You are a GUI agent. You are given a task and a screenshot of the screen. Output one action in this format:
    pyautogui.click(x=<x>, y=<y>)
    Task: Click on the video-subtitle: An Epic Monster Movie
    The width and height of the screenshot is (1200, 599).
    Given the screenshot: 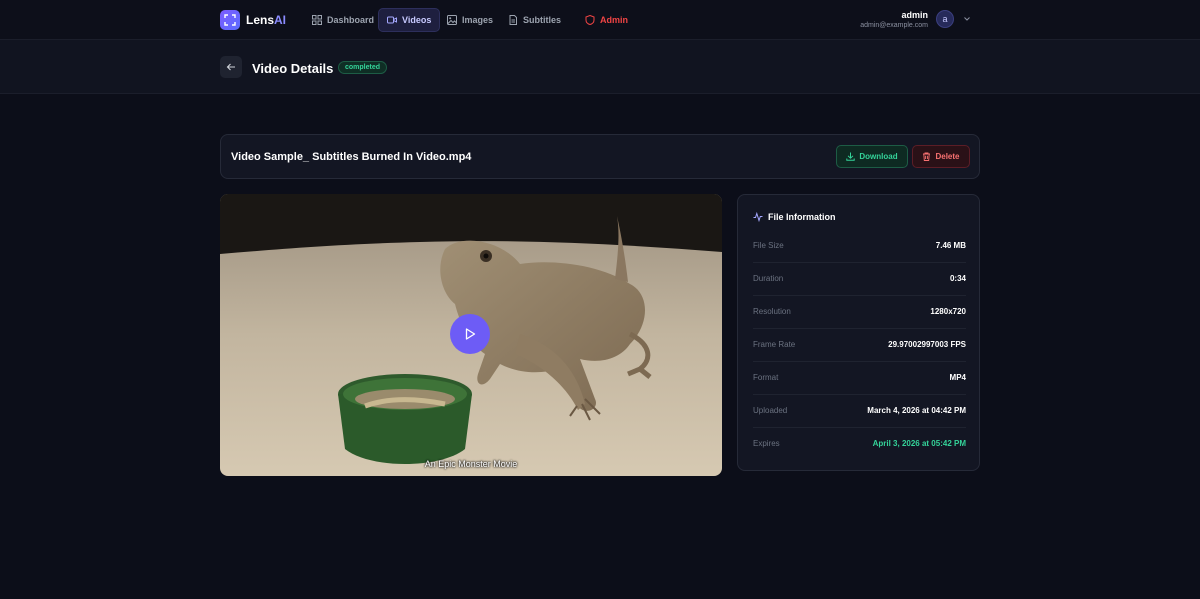 What is the action you would take?
    pyautogui.click(x=471, y=464)
    